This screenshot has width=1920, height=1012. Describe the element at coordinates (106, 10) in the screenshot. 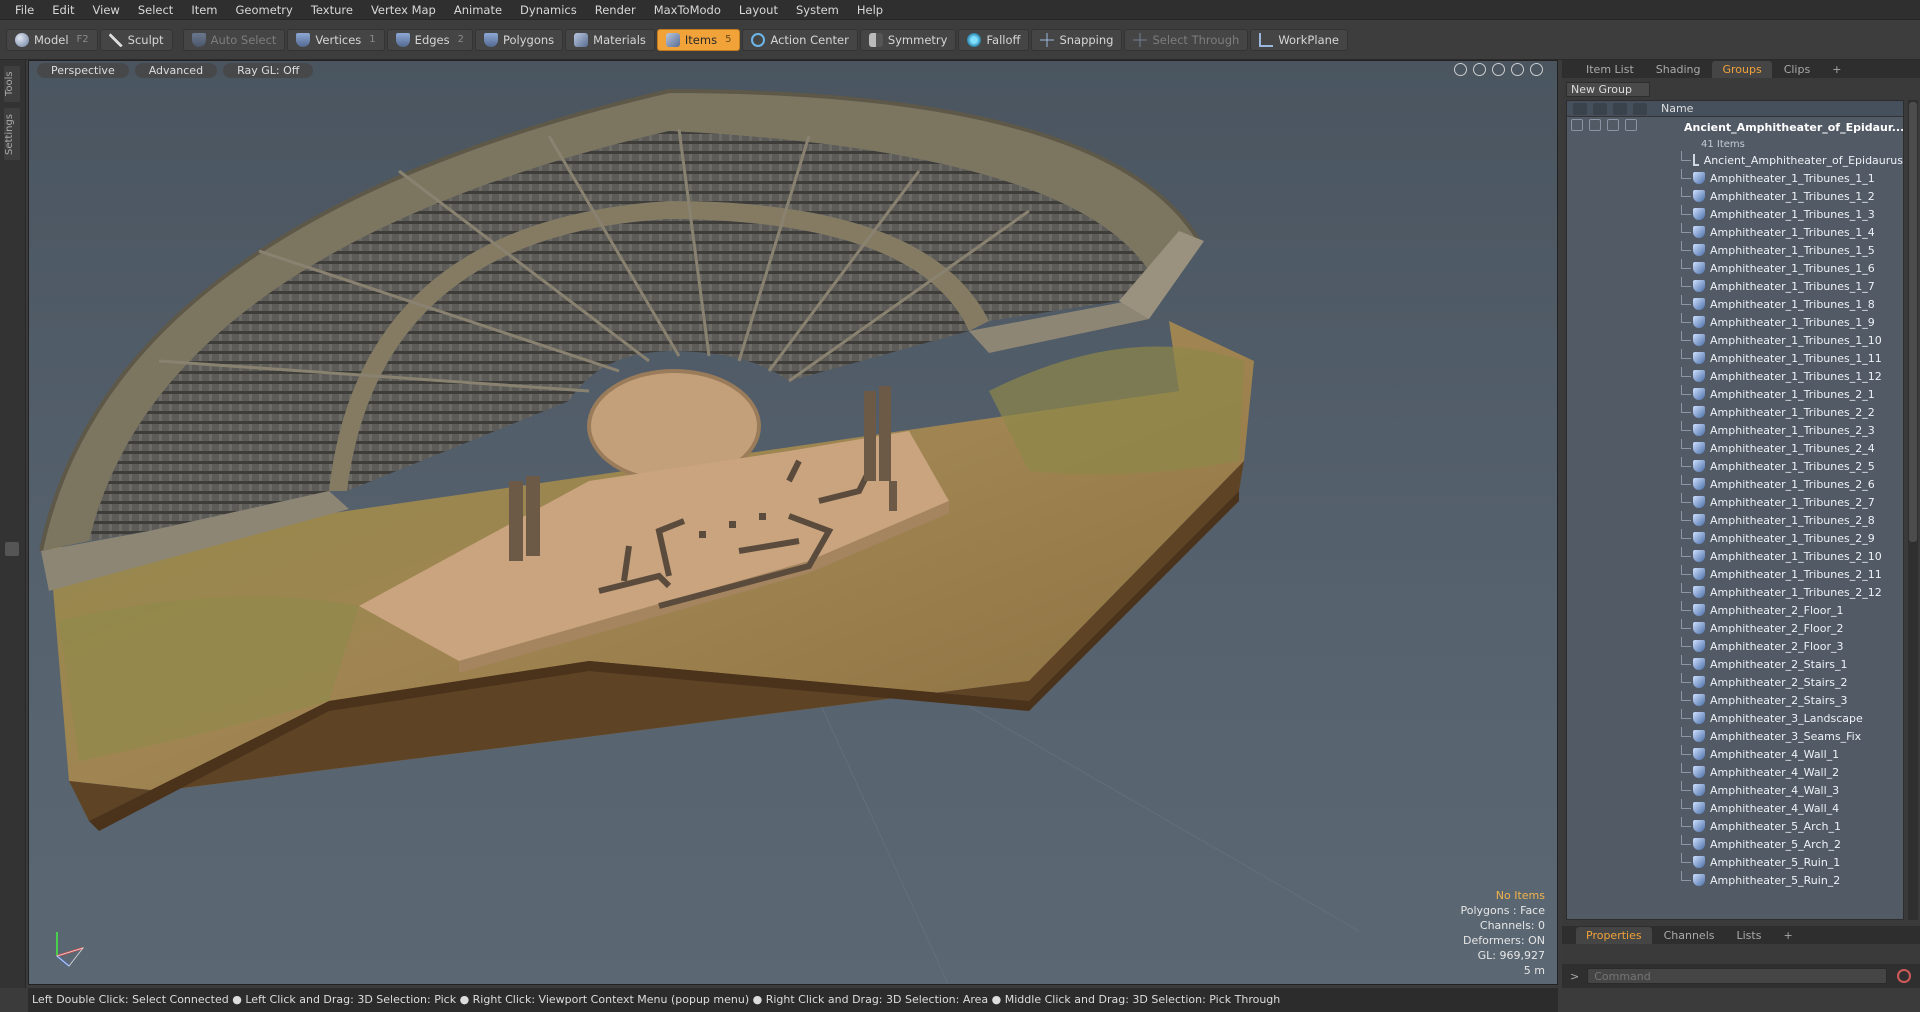

I see `menu-view: View` at that location.